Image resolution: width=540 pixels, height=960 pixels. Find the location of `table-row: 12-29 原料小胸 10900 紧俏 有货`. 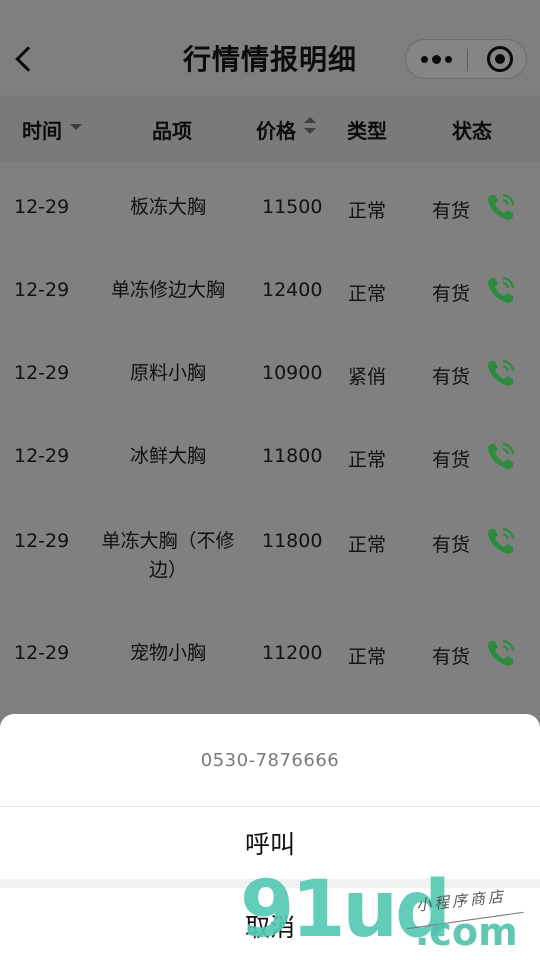

table-row: 12-29 原料小胸 10900 紧俏 有货 is located at coordinates (270, 373).